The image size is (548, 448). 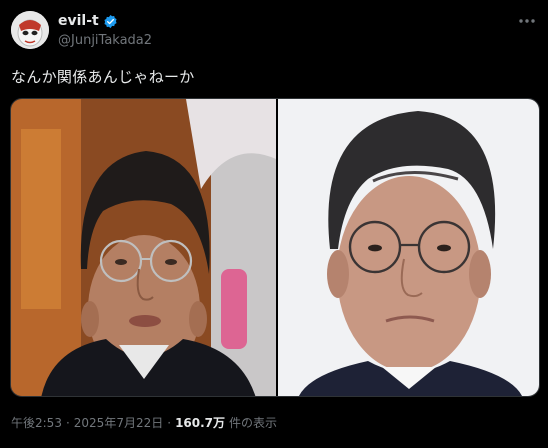 I want to click on tweet-text: なんか関係あんじゃねーか, so click(x=103, y=77).